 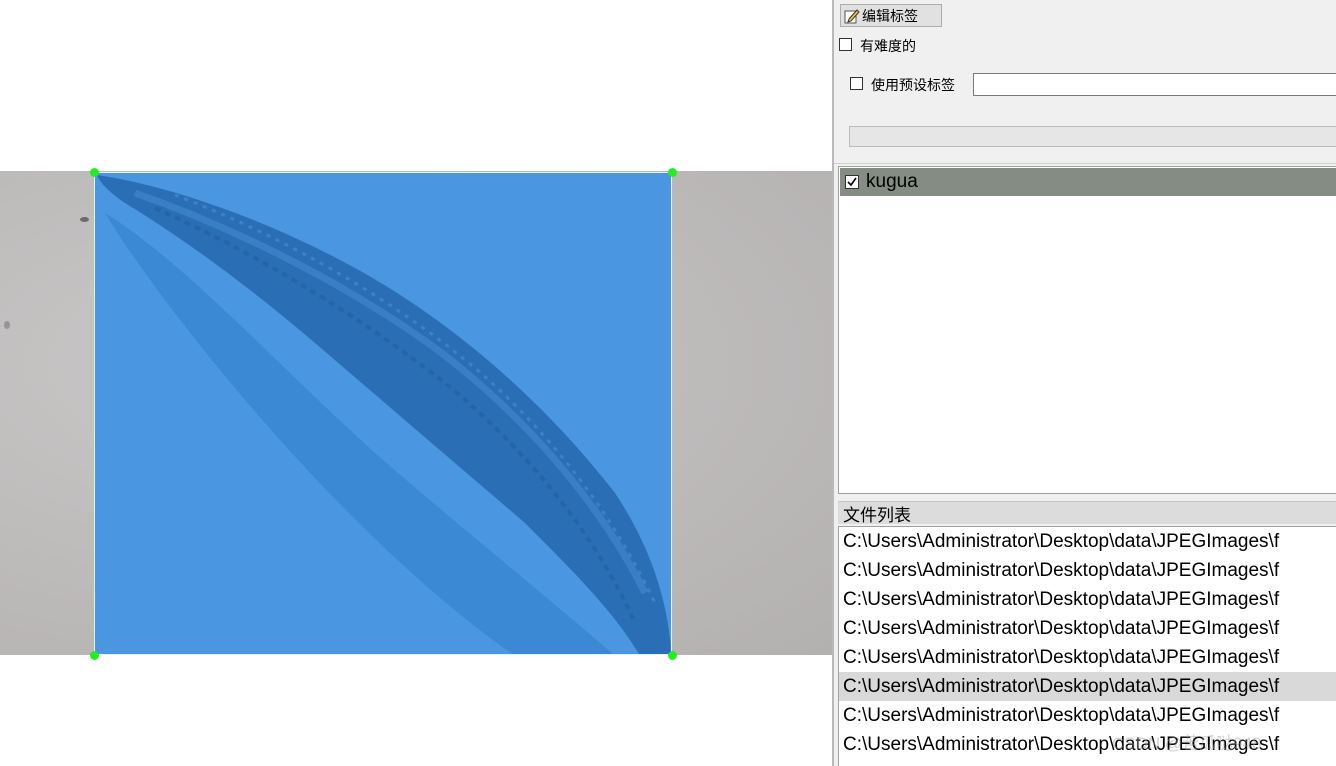 I want to click on checkmark-icon, so click(x=852, y=182).